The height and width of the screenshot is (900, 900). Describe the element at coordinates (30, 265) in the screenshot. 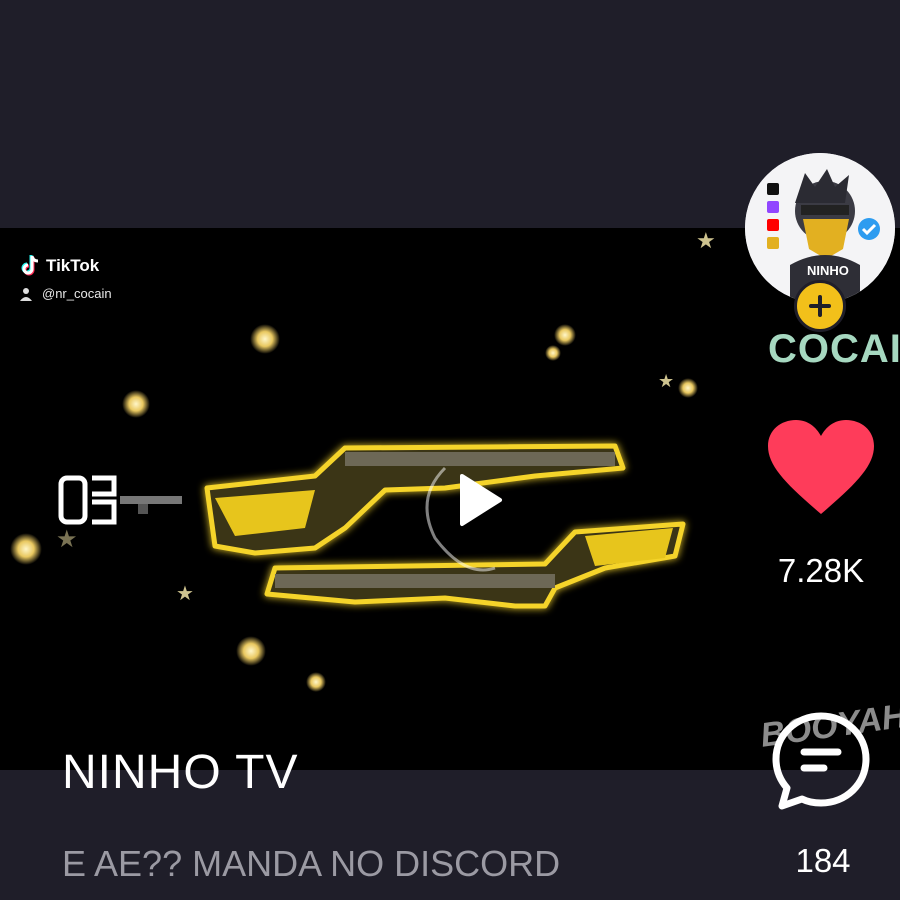

I see `tiktok-icon` at that location.